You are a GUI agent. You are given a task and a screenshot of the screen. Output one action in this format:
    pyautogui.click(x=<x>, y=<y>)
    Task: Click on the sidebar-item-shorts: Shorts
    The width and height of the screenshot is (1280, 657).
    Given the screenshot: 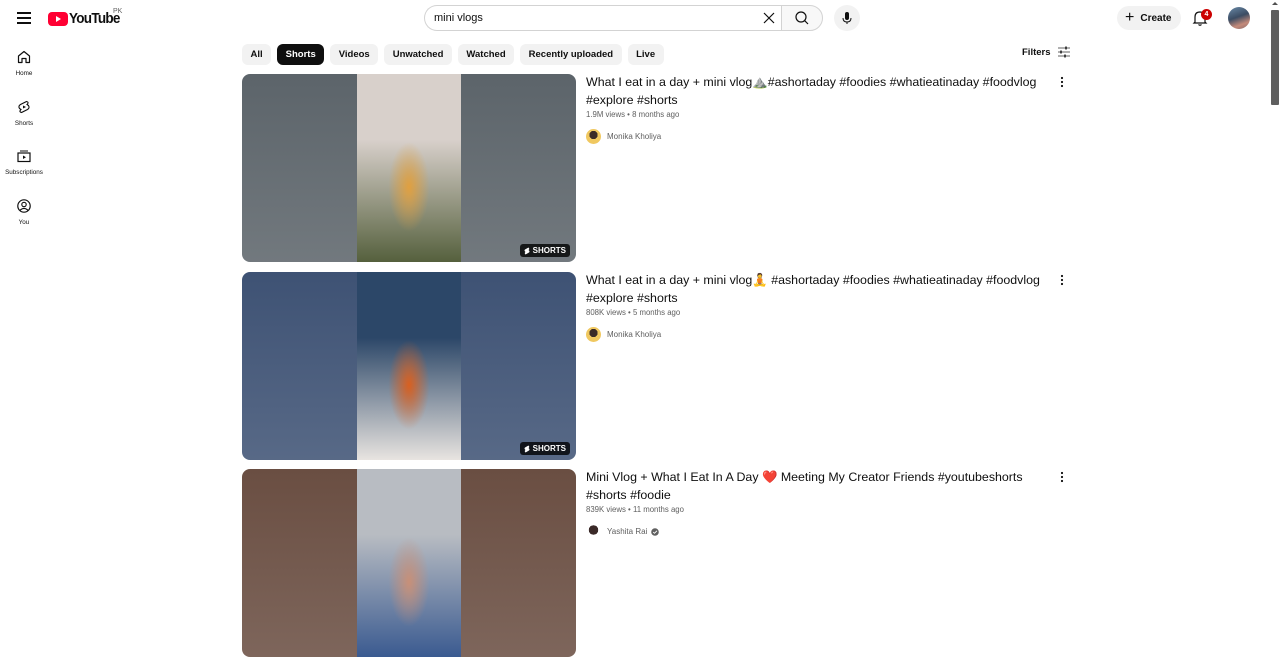 What is the action you would take?
    pyautogui.click(x=24, y=119)
    